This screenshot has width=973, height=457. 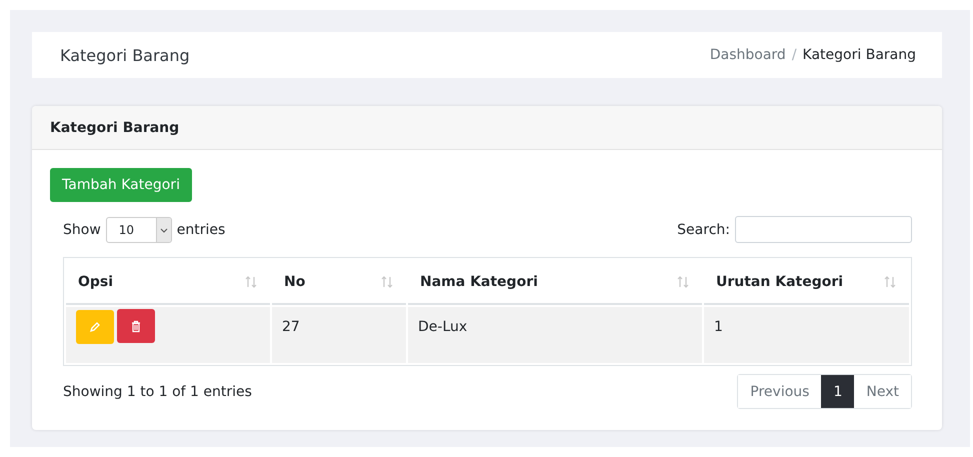 What do you see at coordinates (339, 282) in the screenshot?
I see `column-header: No` at bounding box center [339, 282].